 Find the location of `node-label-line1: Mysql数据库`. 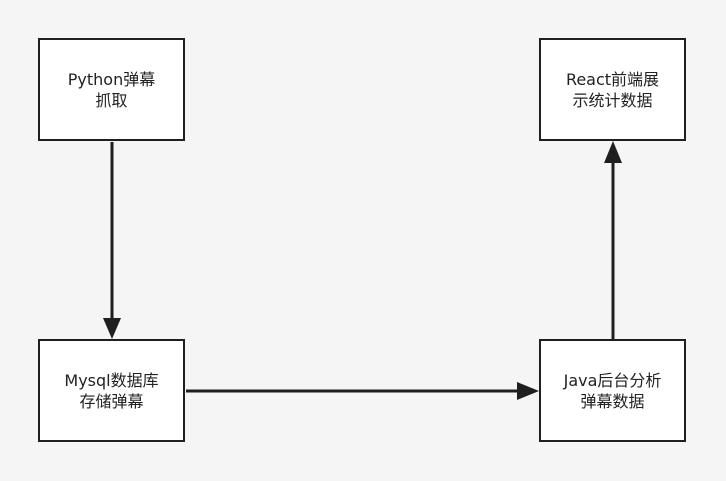

node-label-line1: Mysql数据库 is located at coordinates (111, 380).